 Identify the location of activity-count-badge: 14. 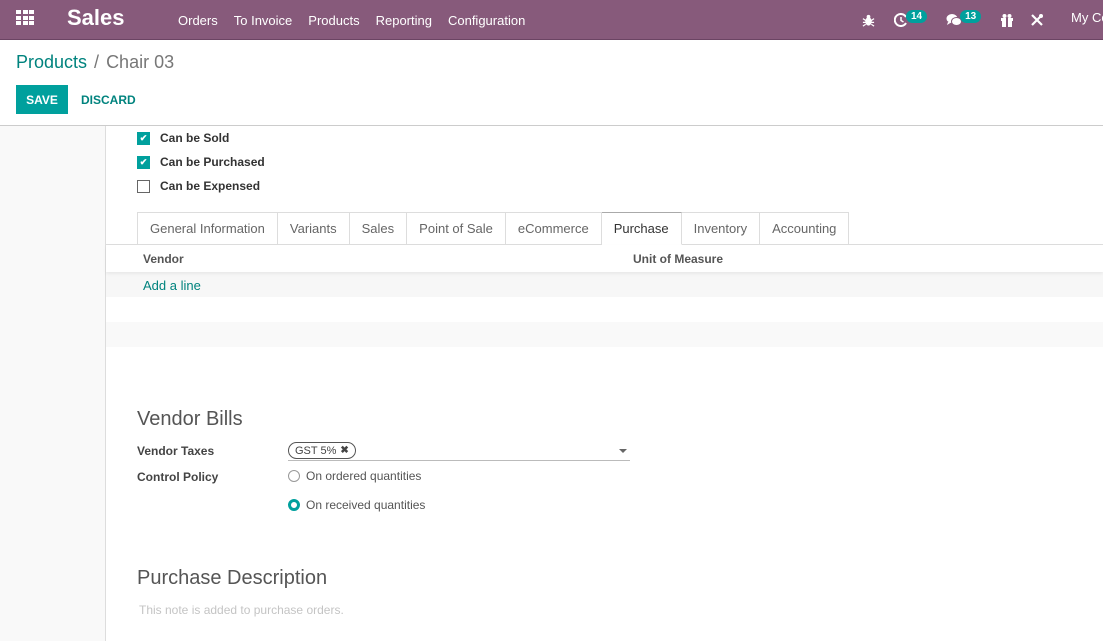
(917, 16).